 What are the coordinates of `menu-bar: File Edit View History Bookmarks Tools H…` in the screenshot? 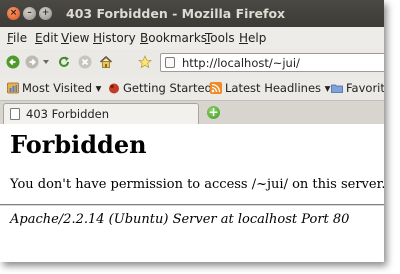 It's located at (192, 38).